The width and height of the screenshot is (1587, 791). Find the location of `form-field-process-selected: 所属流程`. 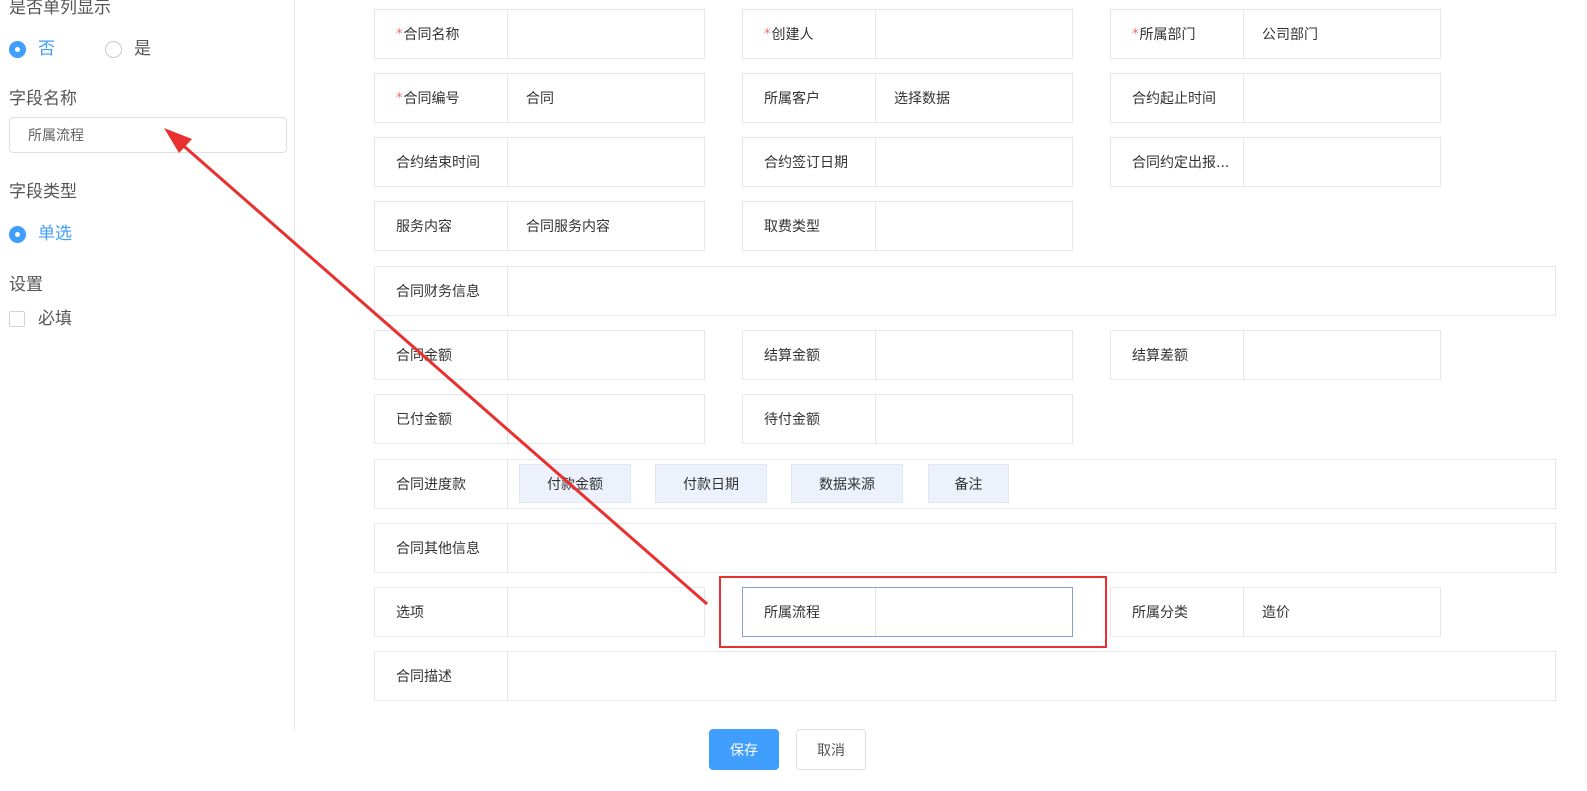

form-field-process-selected: 所属流程 is located at coordinates (907, 612).